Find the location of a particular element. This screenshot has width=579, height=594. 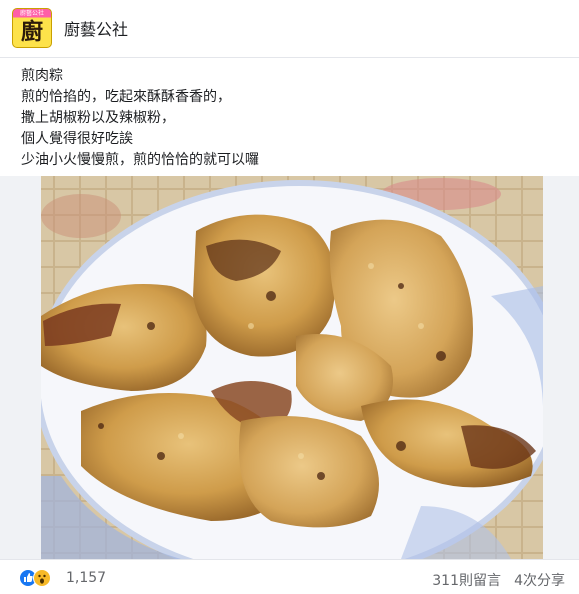

comment-count-link: 311則留言 is located at coordinates (466, 580).